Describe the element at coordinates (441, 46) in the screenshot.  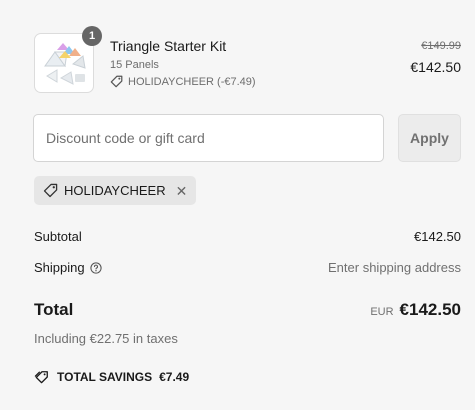
I see `original-price: €149.99` at that location.